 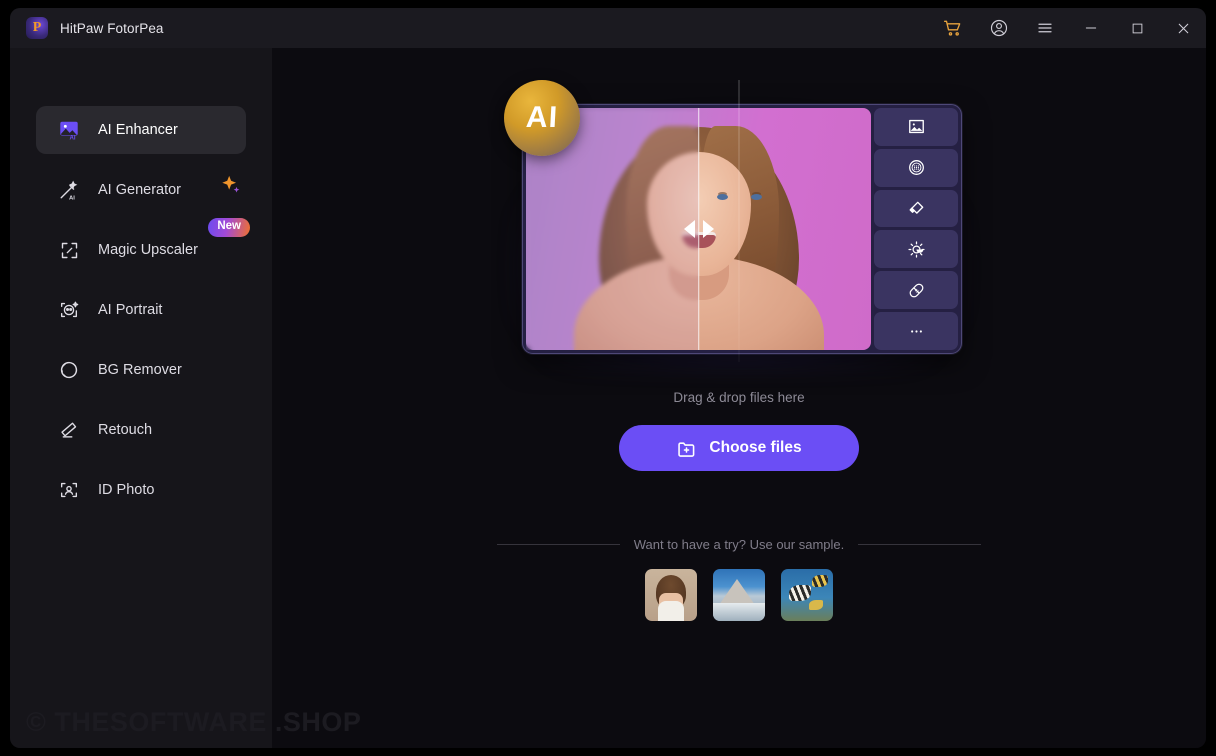 I want to click on compare-slider-handle, so click(x=698, y=229).